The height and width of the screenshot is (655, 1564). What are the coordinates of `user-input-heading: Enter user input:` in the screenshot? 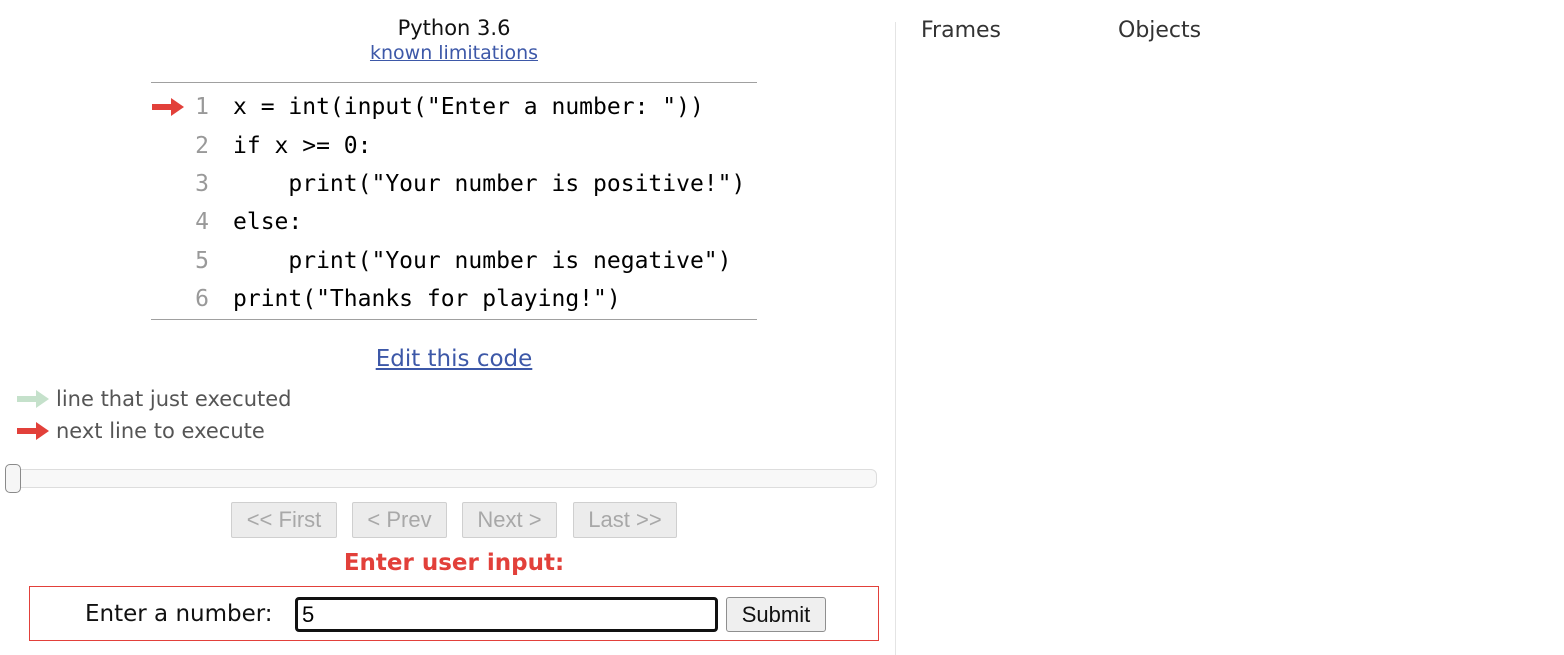 It's located at (454, 563).